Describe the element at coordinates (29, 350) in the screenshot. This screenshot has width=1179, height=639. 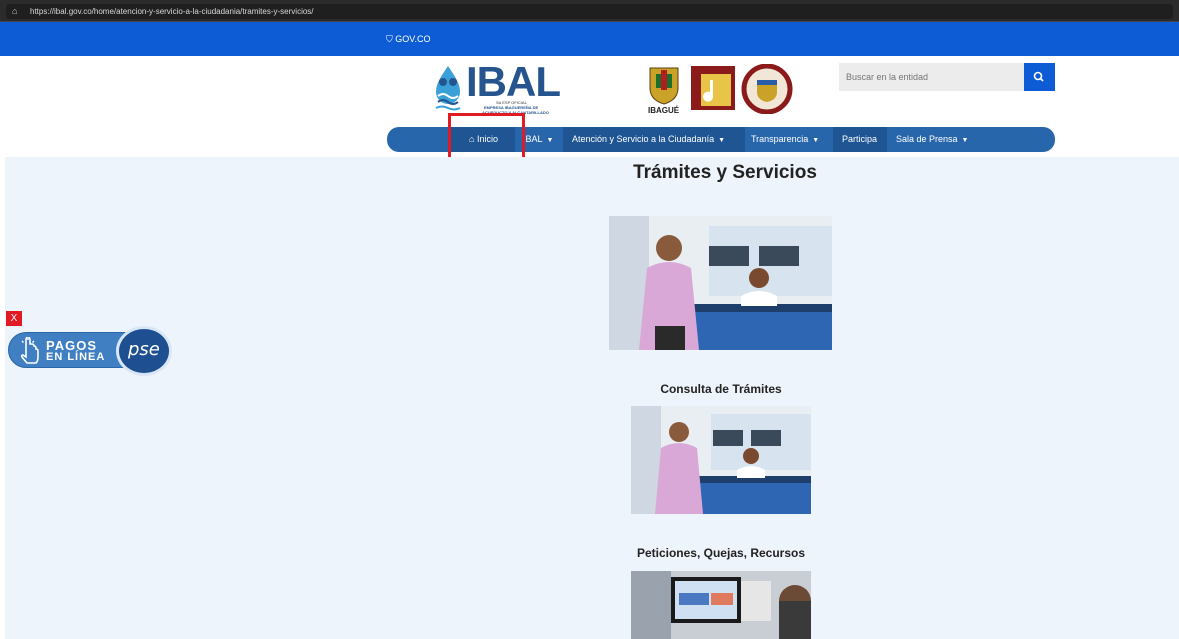
I see `hand-tap-icon` at that location.